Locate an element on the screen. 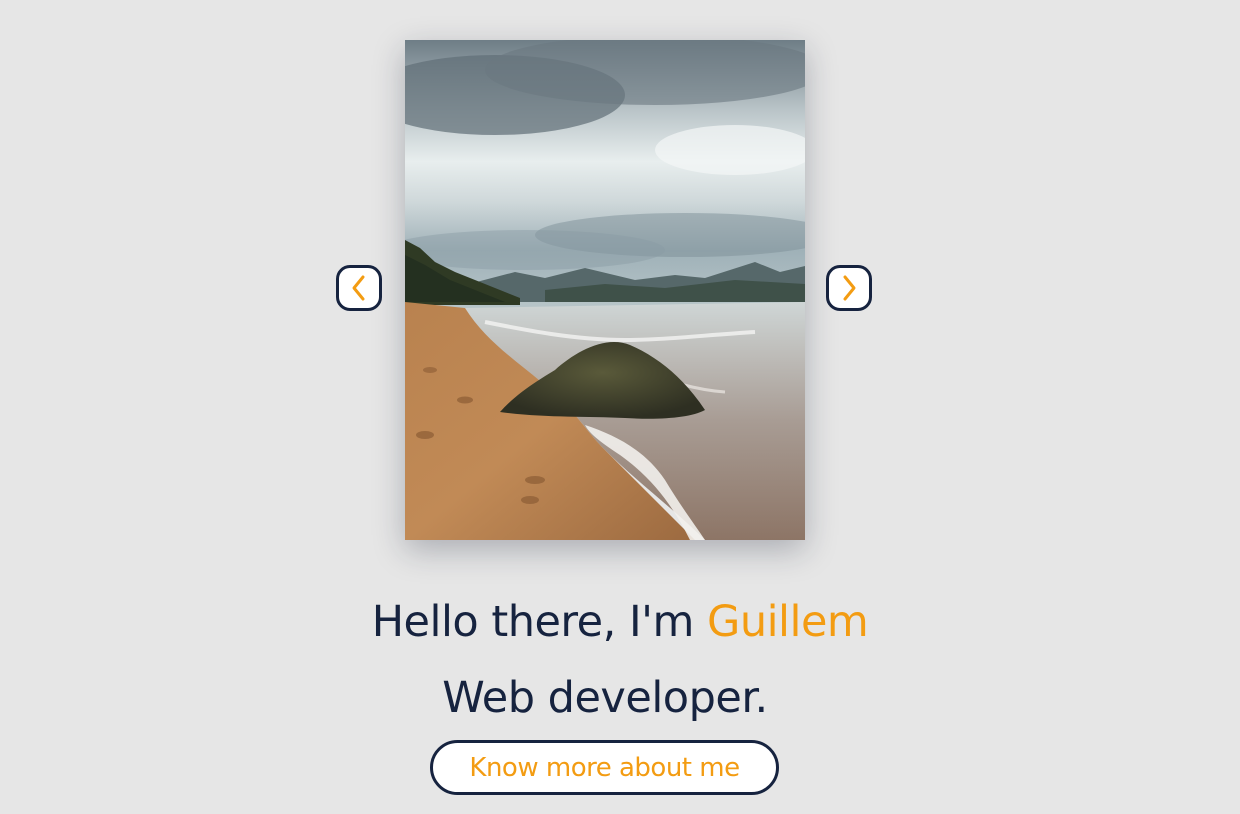  role-subheading: Web developer. is located at coordinates (605, 698).